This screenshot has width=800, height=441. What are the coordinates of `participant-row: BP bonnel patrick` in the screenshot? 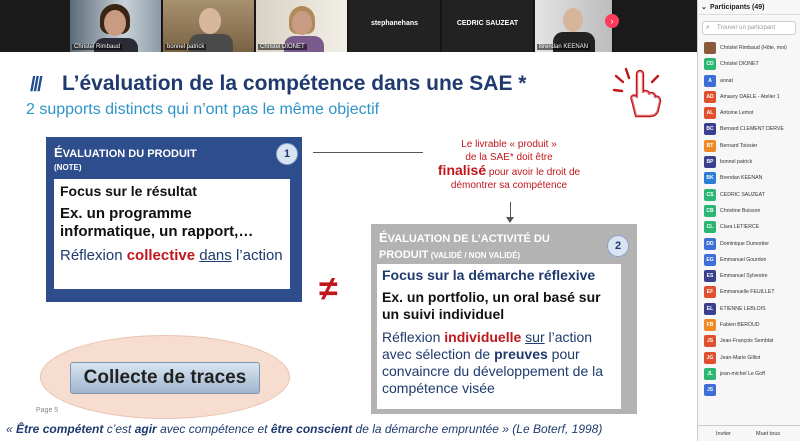 It's located at (749, 162).